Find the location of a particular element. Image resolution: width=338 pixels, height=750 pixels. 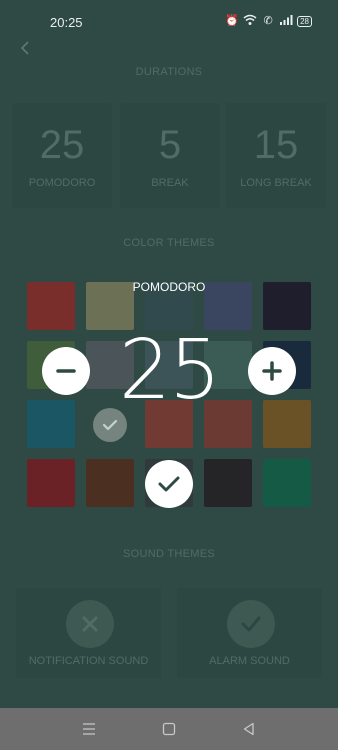

notification-sound-toggle is located at coordinates (90, 624).